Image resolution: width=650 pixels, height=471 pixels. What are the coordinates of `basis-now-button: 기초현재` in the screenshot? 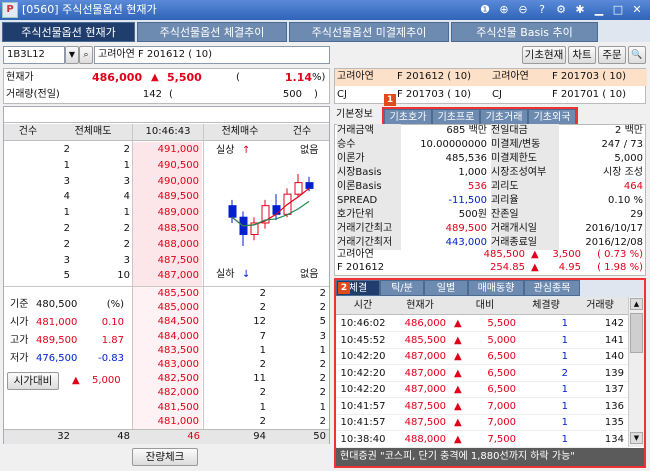 It's located at (544, 55).